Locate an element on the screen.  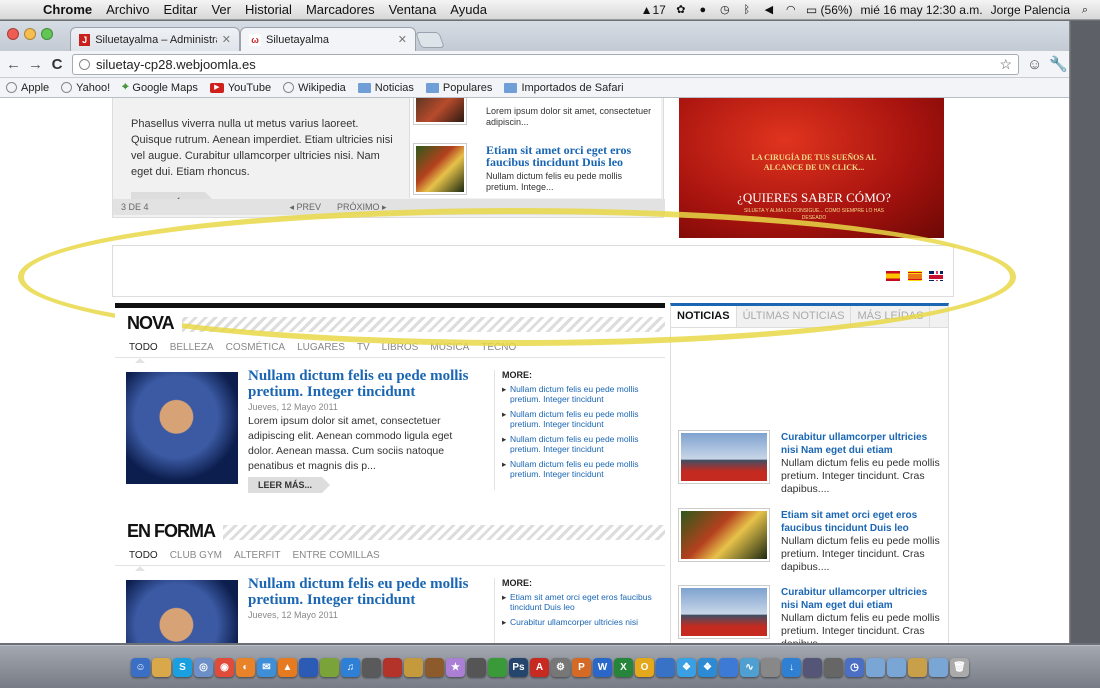
tab-musica: MÚSICA is located at coordinates (449, 349).